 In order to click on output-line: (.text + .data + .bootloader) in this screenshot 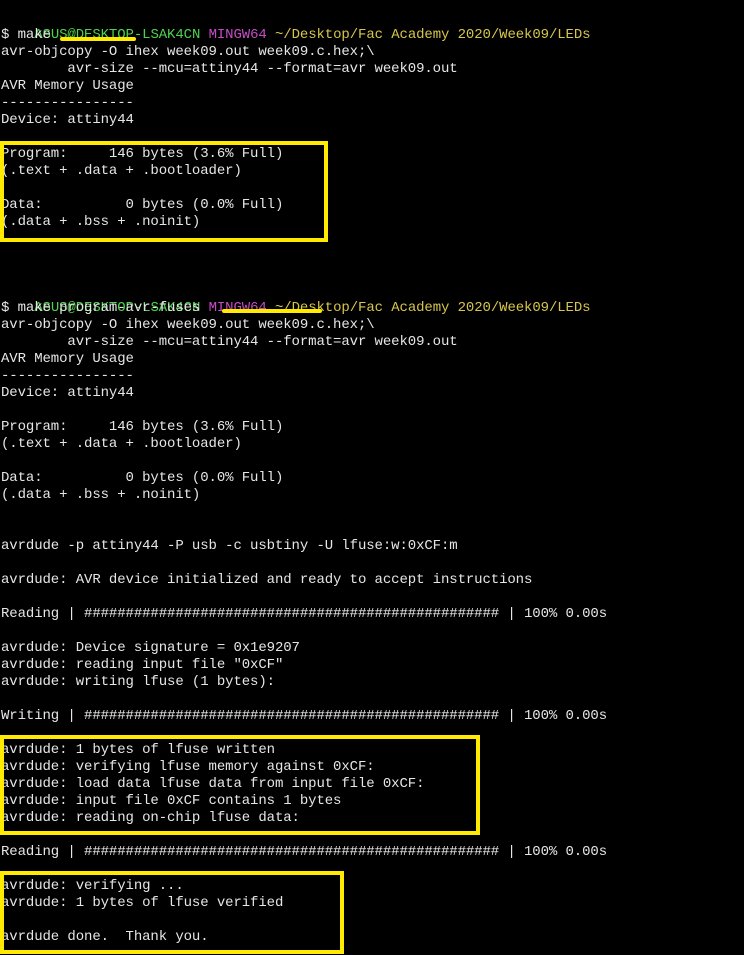, I will do `click(121, 444)`.